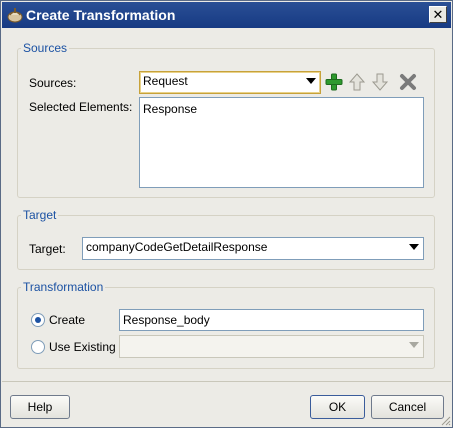  Describe the element at coordinates (408, 82) in the screenshot. I see `delete-icon` at that location.